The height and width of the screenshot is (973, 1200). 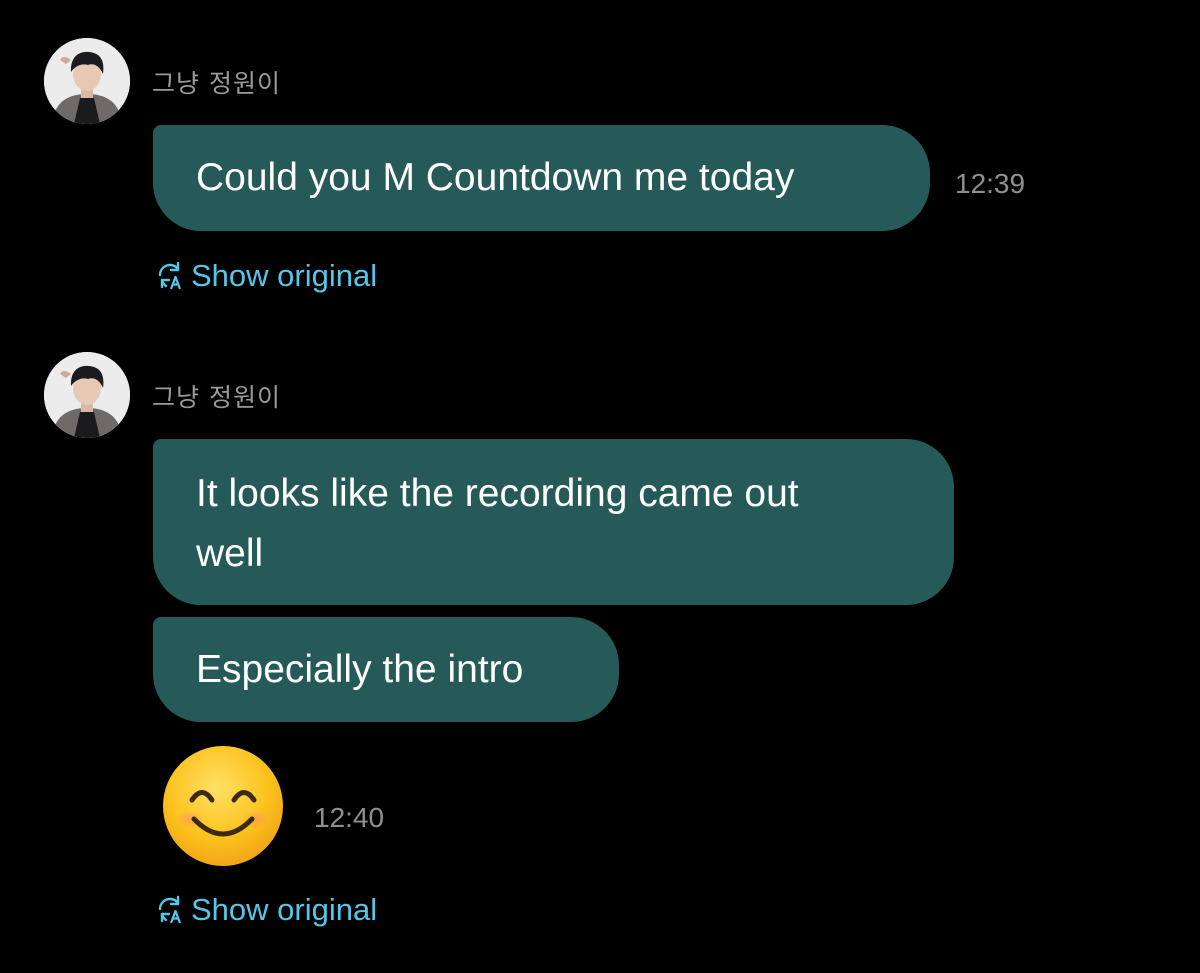 I want to click on message-bubble: Could you M Countdown me today, so click(x=541, y=178).